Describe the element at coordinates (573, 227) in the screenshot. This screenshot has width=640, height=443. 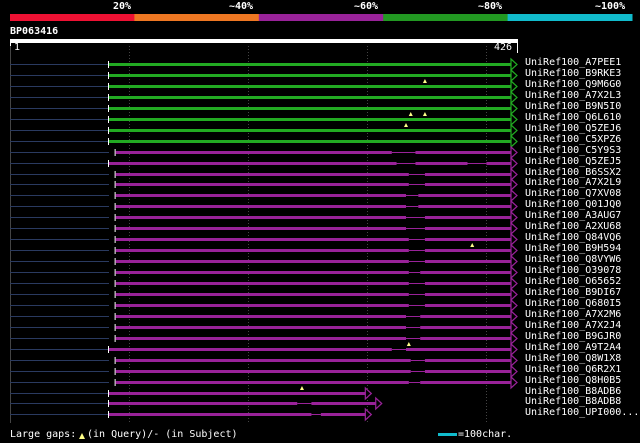
I see `hit-label: UniRef100_A2XU68` at that location.